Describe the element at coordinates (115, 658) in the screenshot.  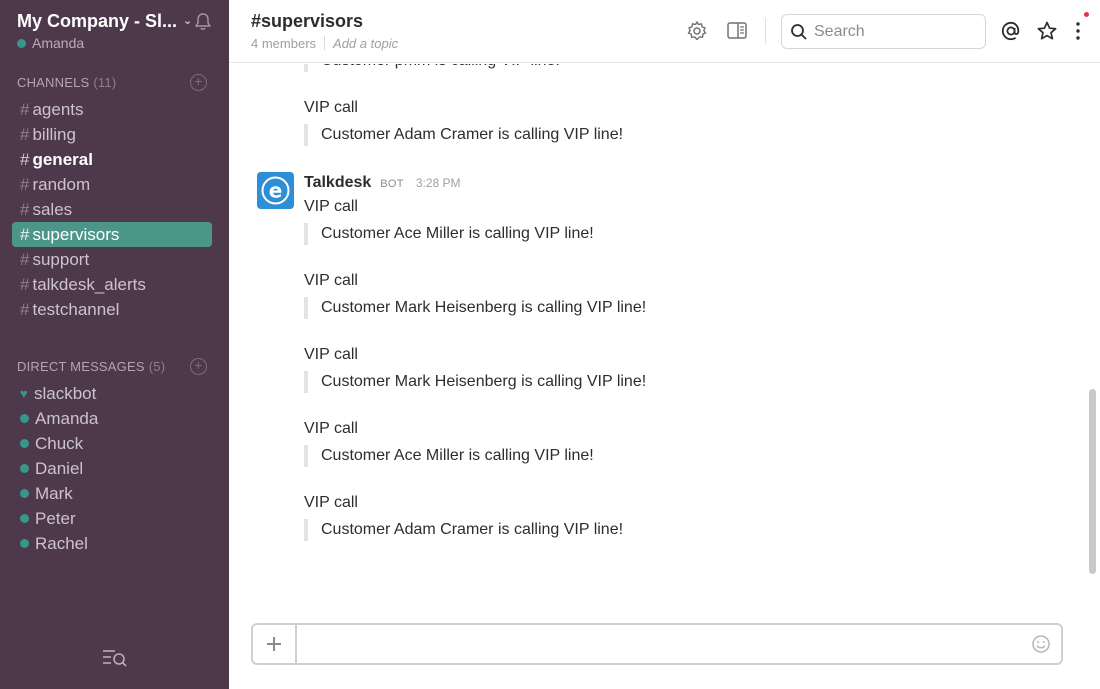
I see `quick-switcher-icon` at that location.